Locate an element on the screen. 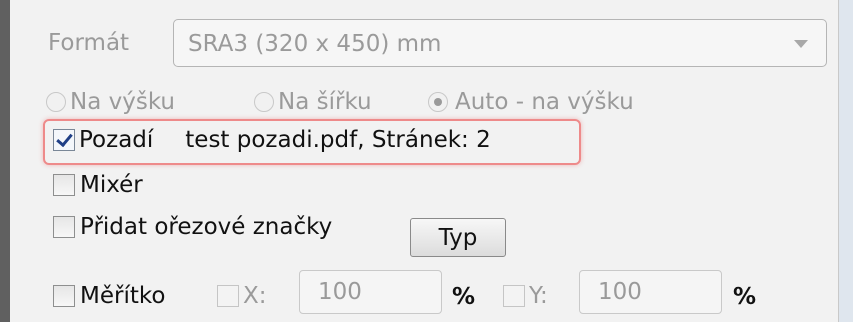 The image size is (853, 322). format-label: Formát is located at coordinates (89, 43).